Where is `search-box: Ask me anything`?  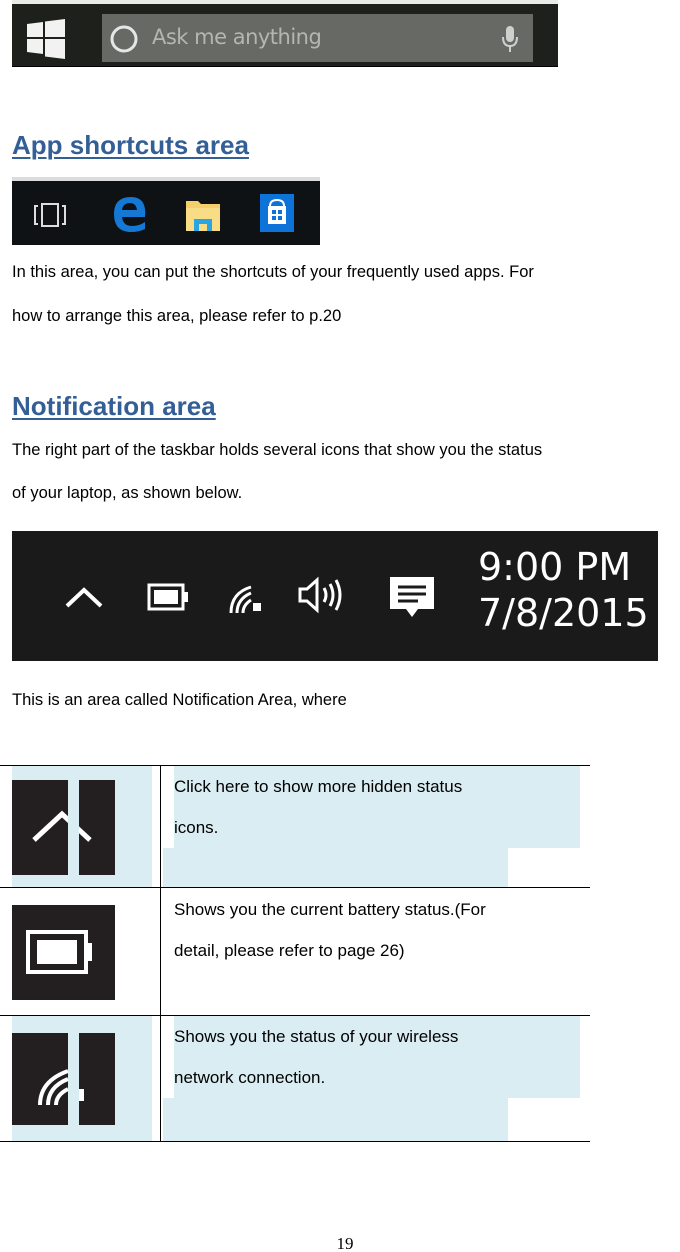
search-box: Ask me anything is located at coordinates (317, 38).